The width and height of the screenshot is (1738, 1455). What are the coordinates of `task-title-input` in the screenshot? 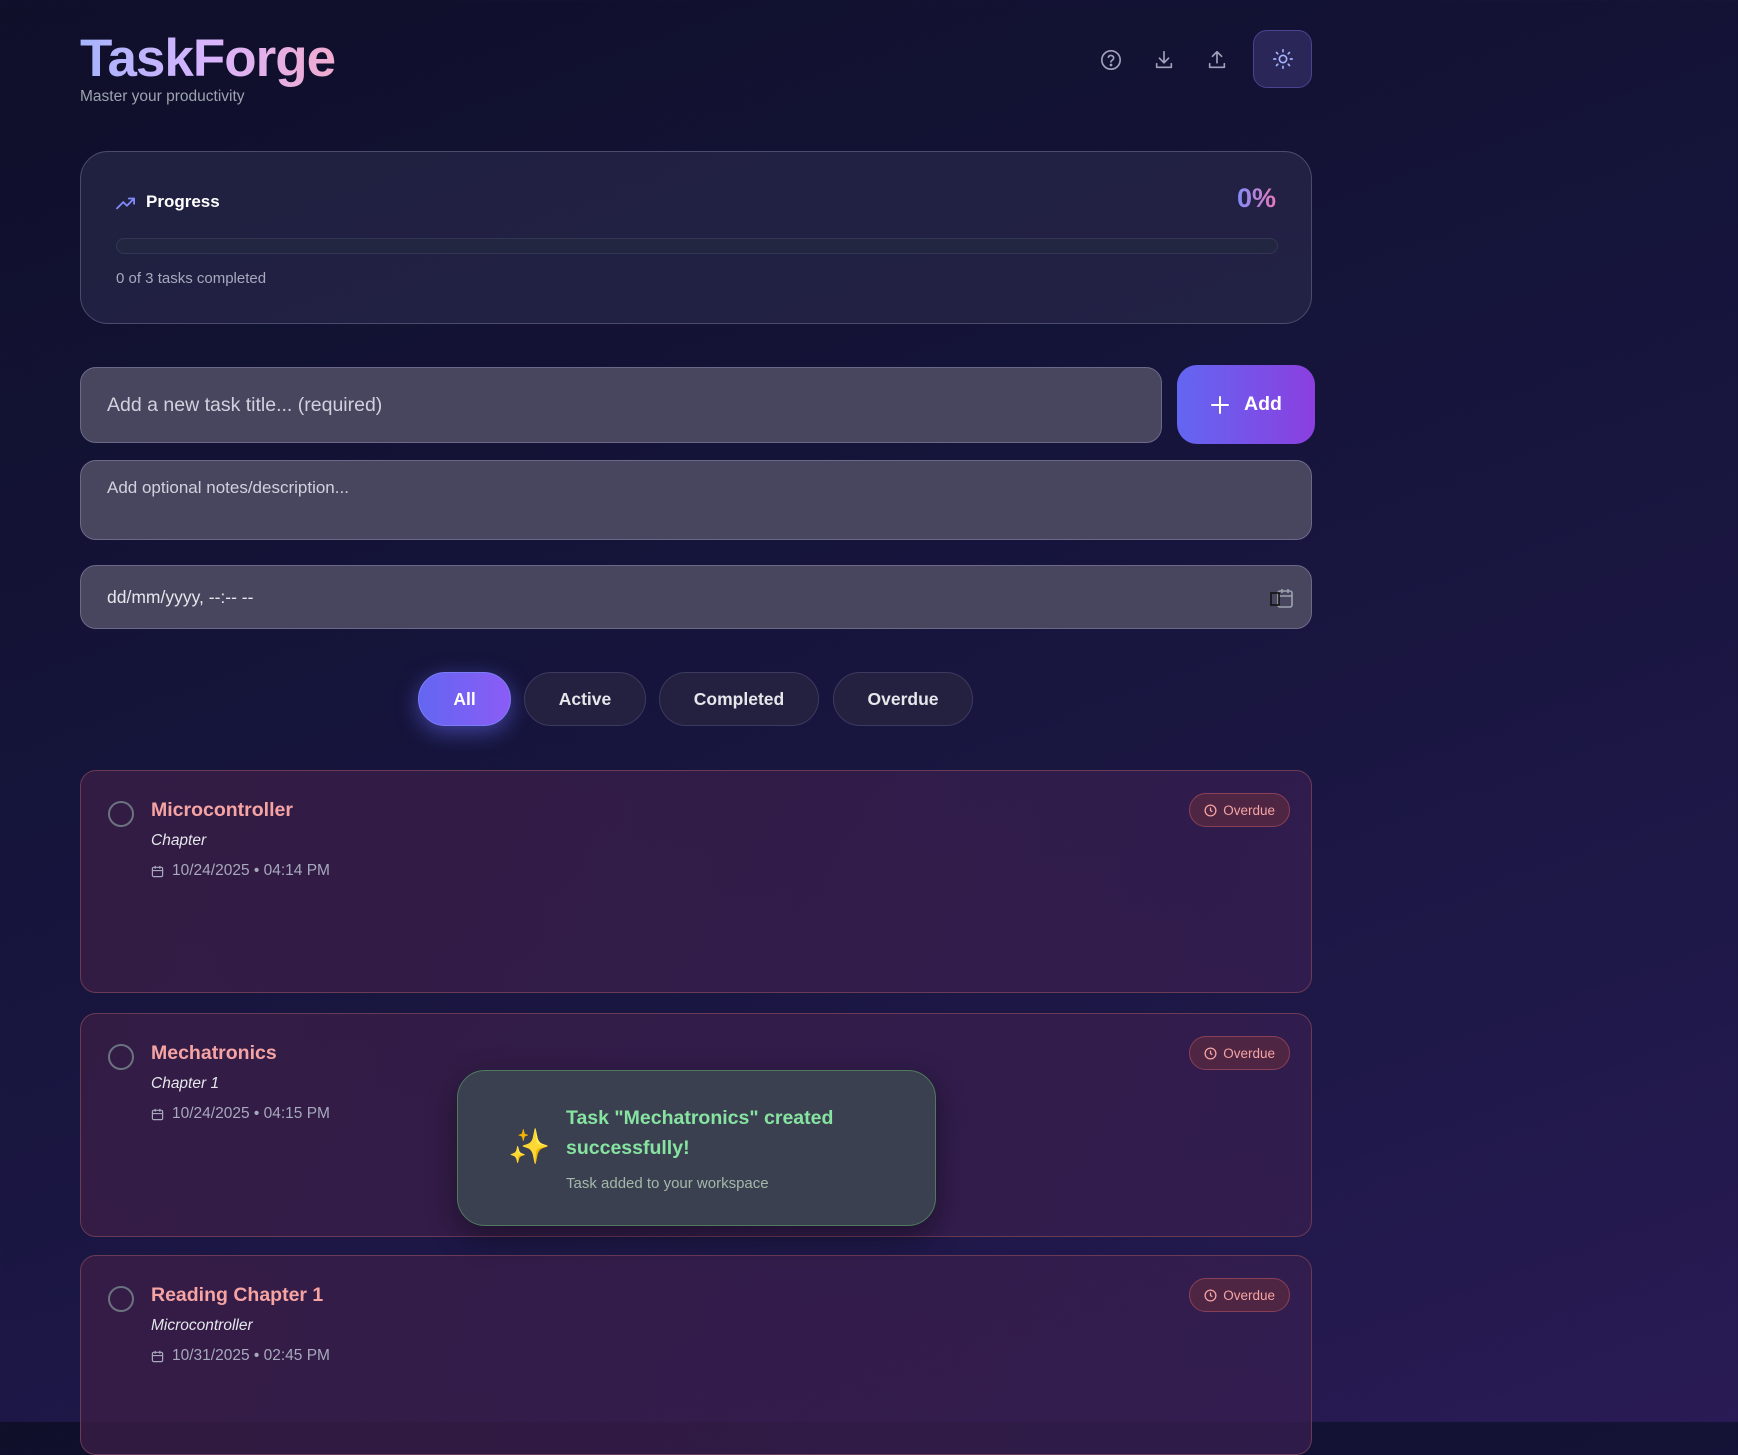 It's located at (621, 405).